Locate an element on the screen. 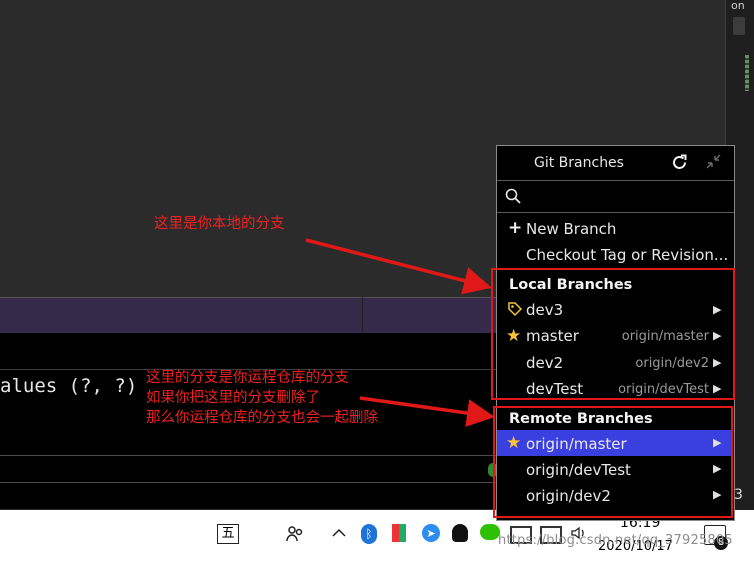  console-output-line: alues (?, ?) is located at coordinates (69, 386).